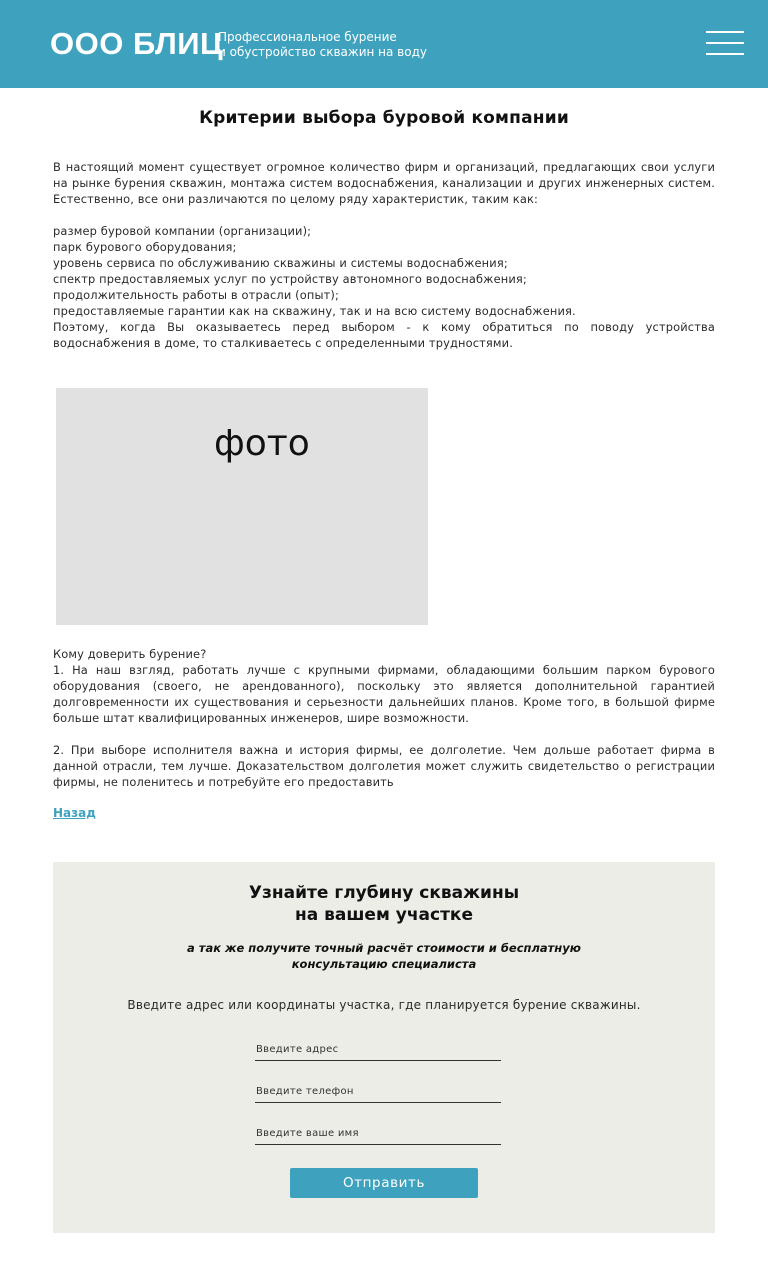  Describe the element at coordinates (384, 964) in the screenshot. I see `form-subtitle-line-2: консультацию специалиста` at that location.